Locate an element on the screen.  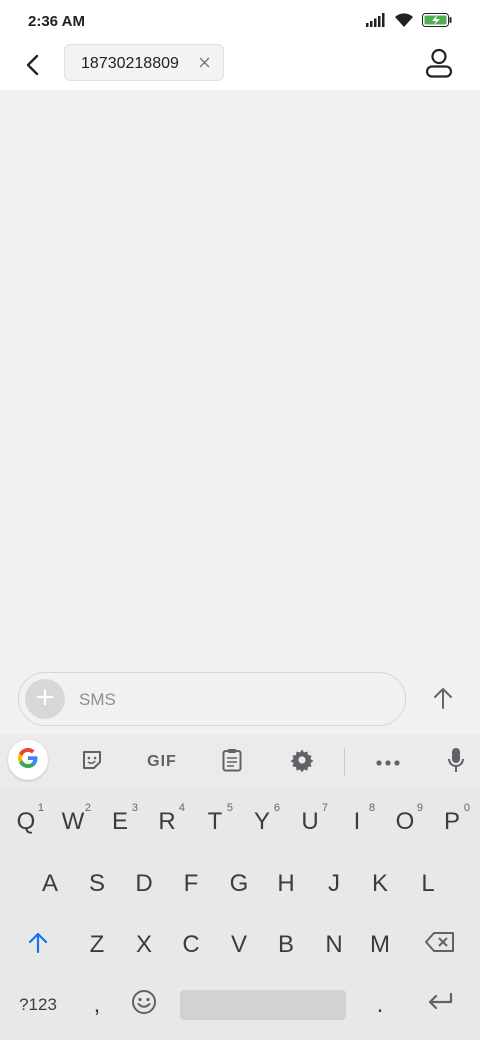
clipboard-button is located at coordinates (232, 762).